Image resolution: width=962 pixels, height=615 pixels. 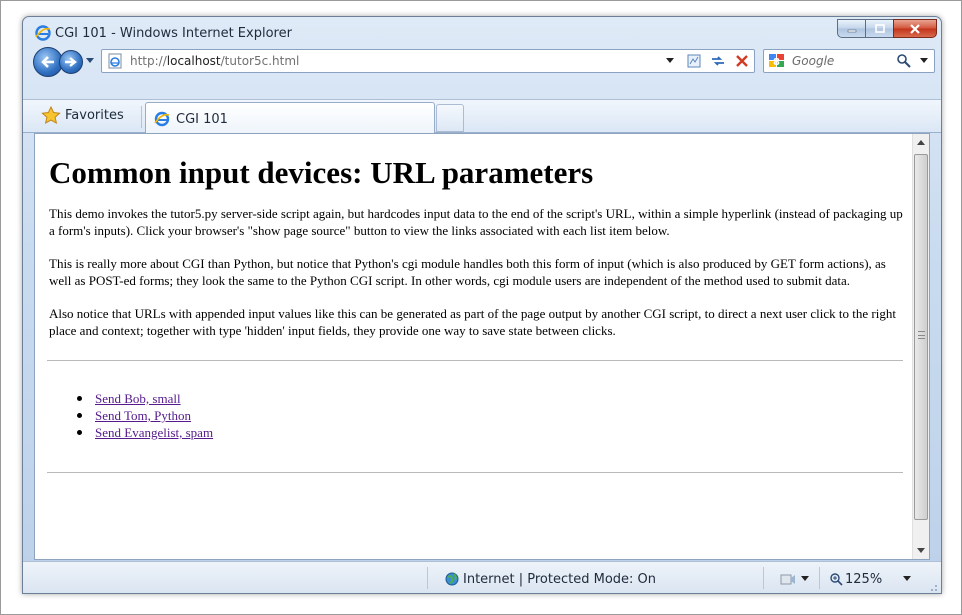 I want to click on google-logo-icon: 8, so click(x=776, y=61).